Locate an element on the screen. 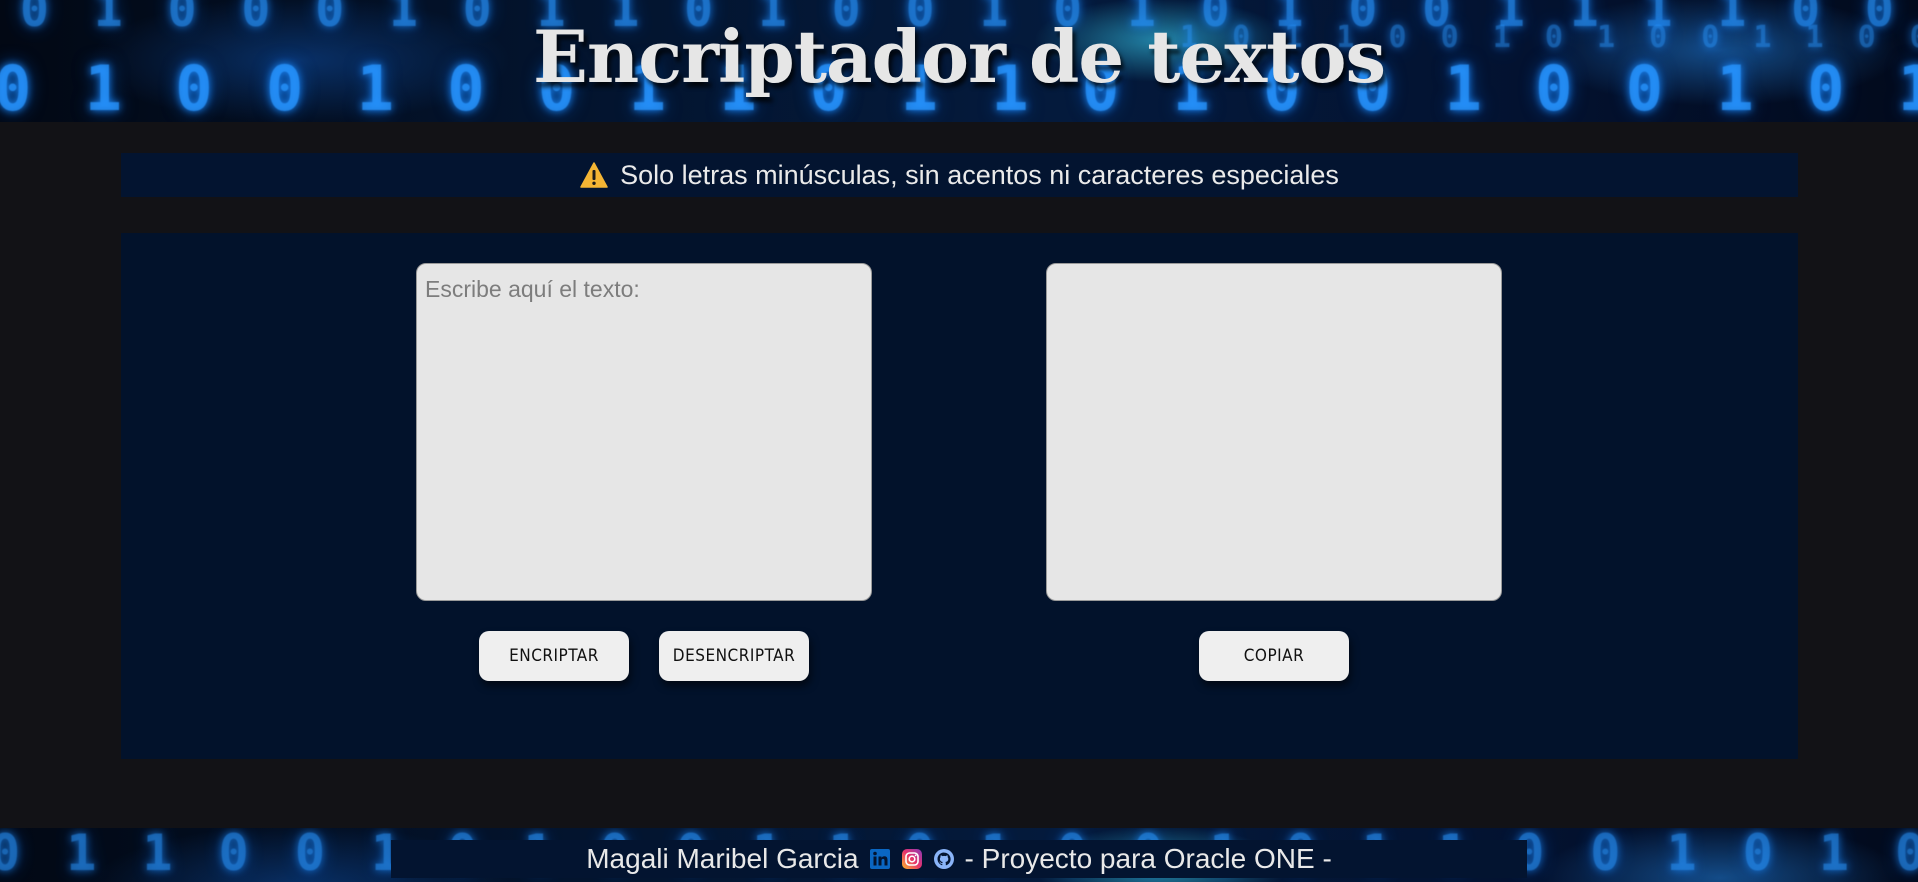  project-label: - Proyecto para Oracle ONE - is located at coordinates (1148, 858).